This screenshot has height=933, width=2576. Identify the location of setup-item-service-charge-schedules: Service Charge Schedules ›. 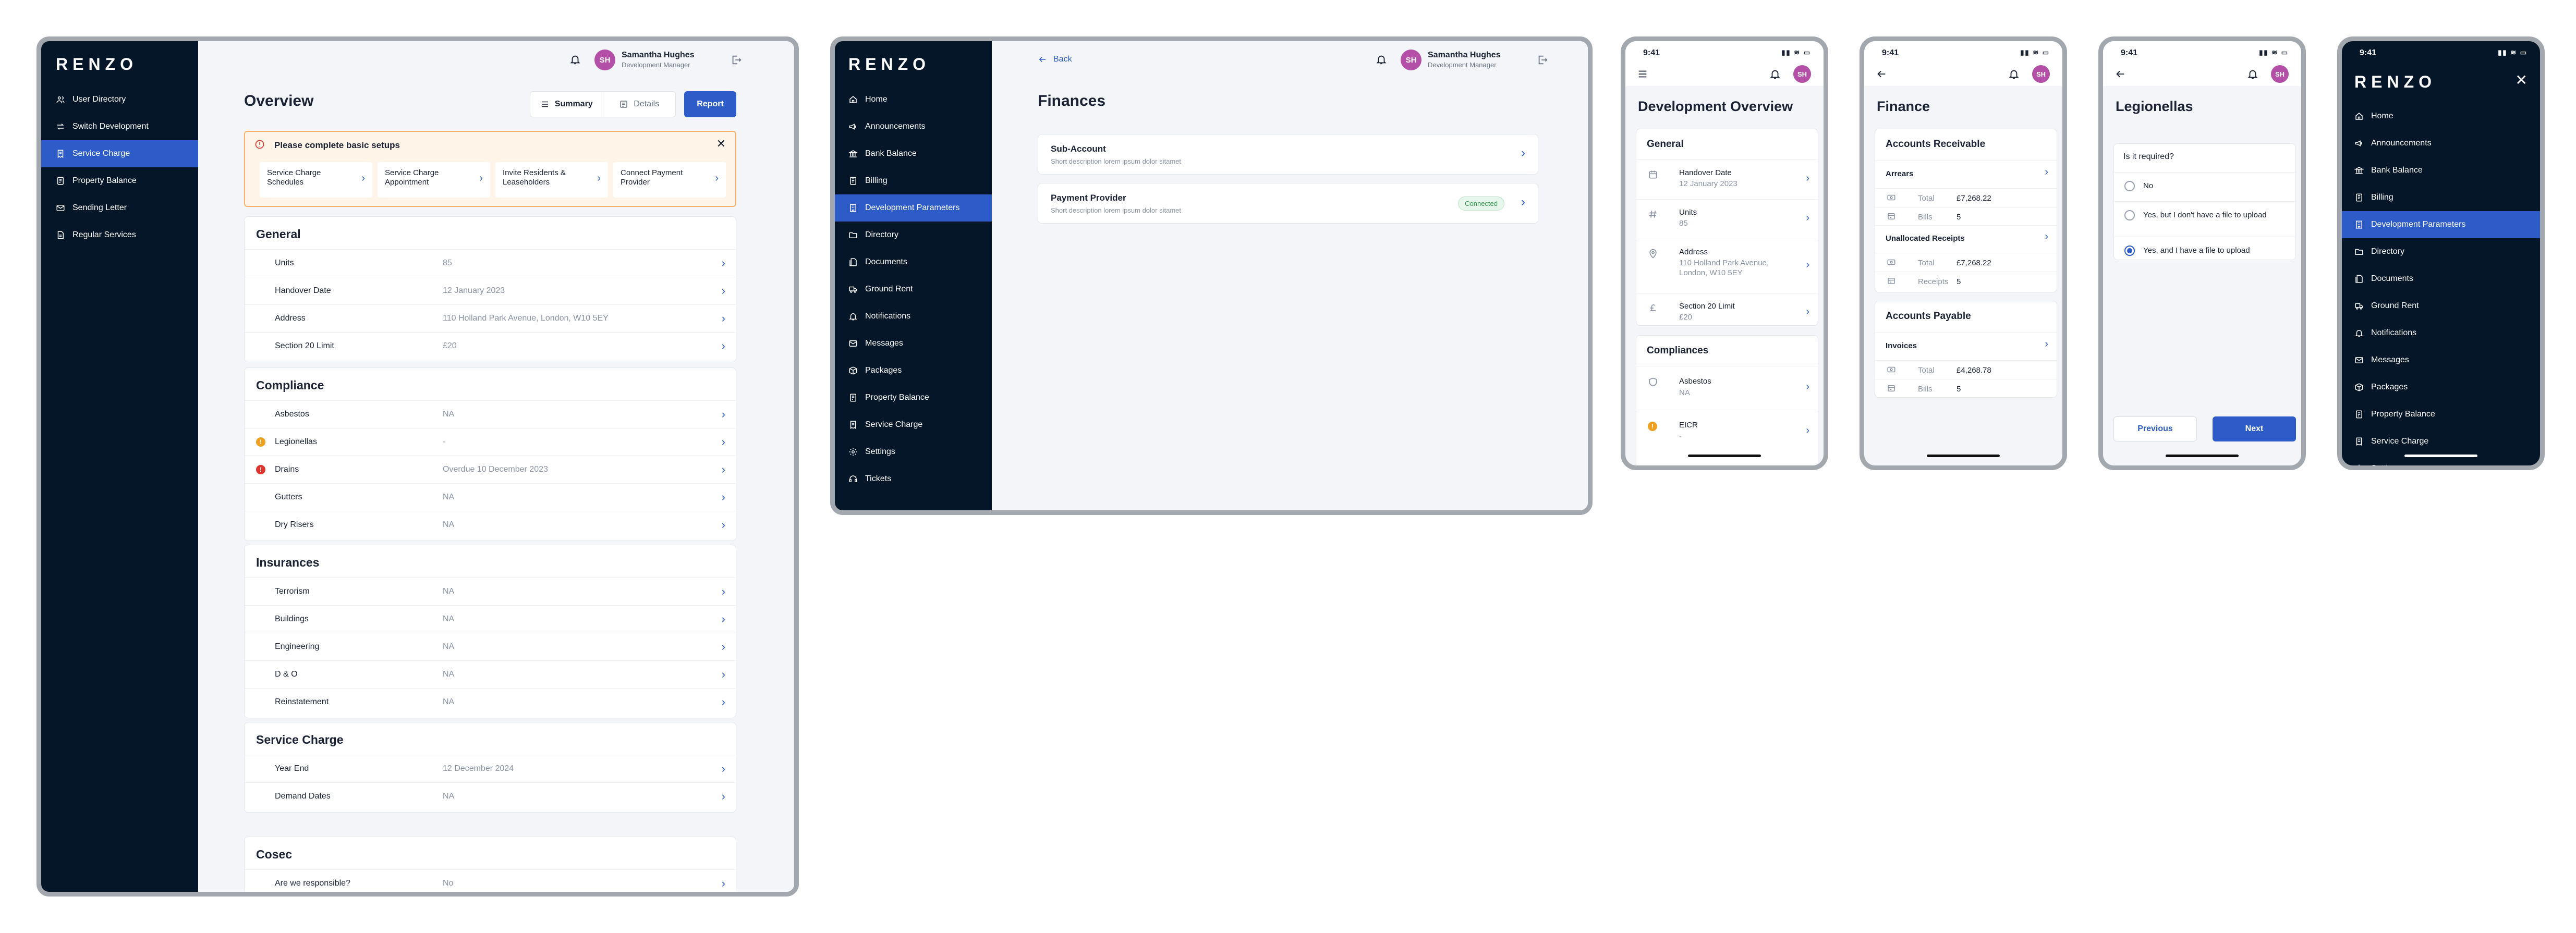
(316, 180).